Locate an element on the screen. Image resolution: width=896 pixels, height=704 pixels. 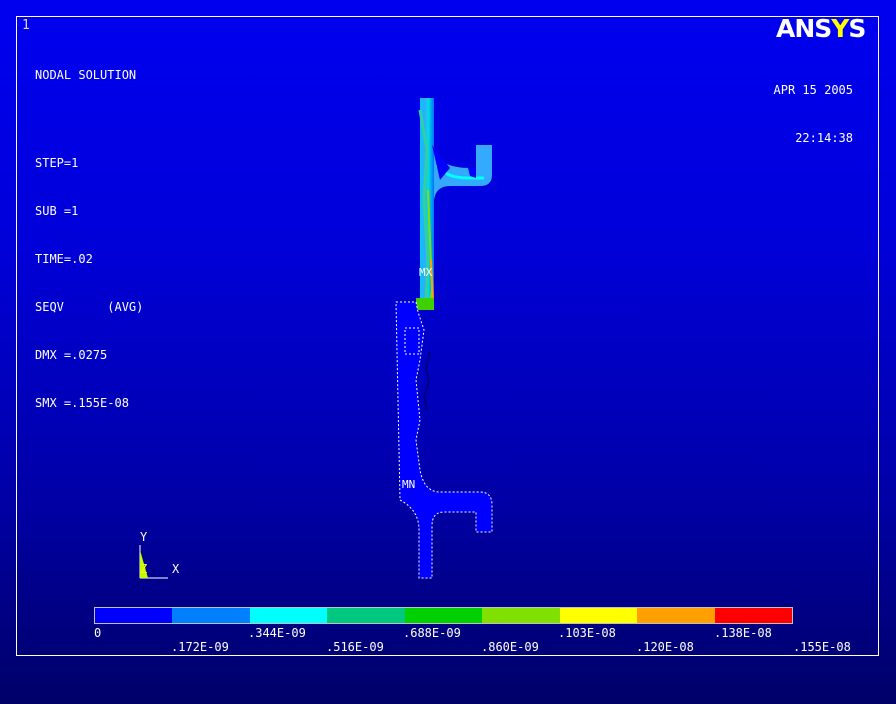
lower-component is located at coordinates (444, 440).